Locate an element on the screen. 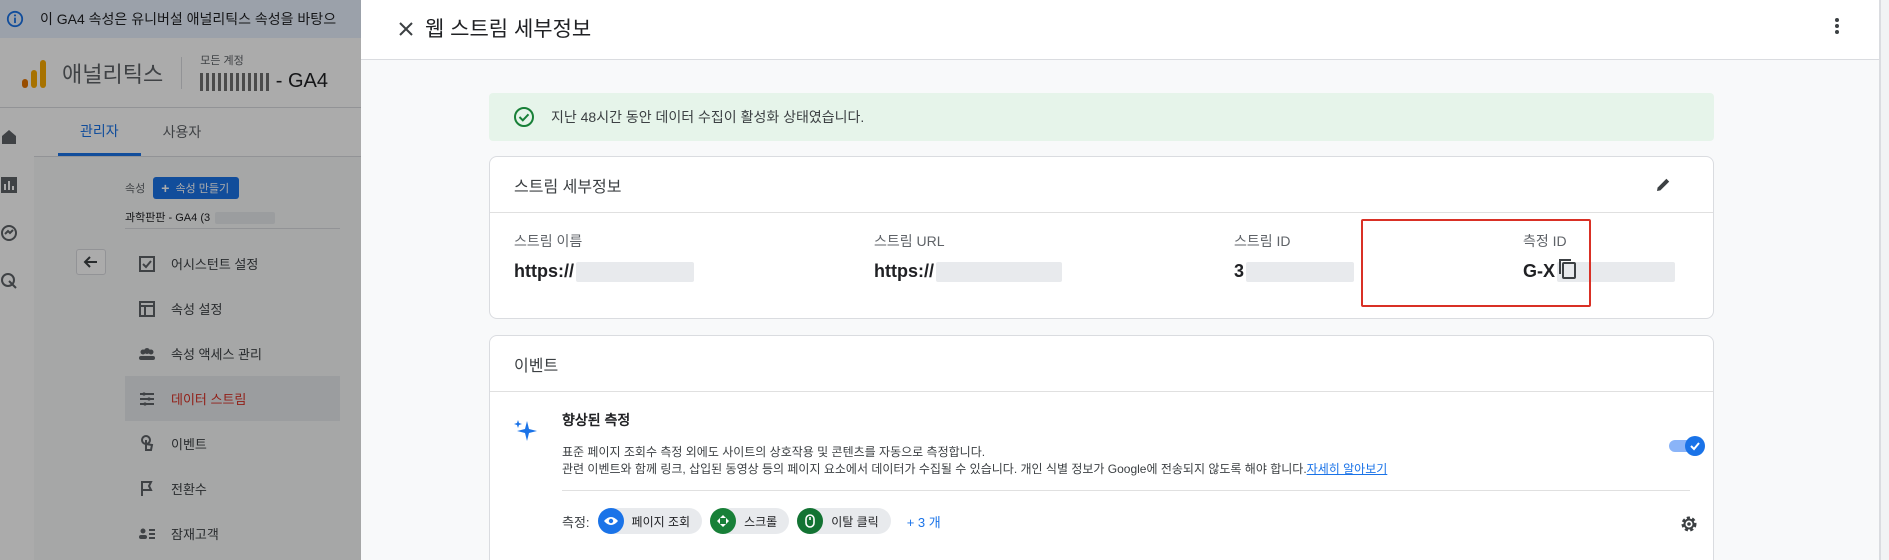 The image size is (1889, 560). more-options-button is located at coordinates (1837, 26).